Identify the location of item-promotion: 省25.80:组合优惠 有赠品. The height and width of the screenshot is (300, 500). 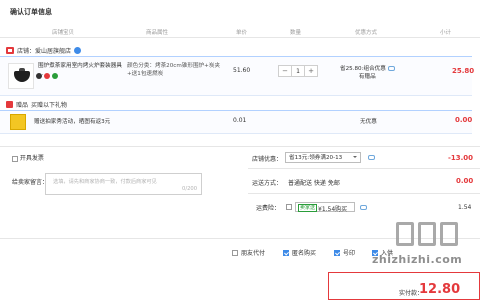
(367, 73).